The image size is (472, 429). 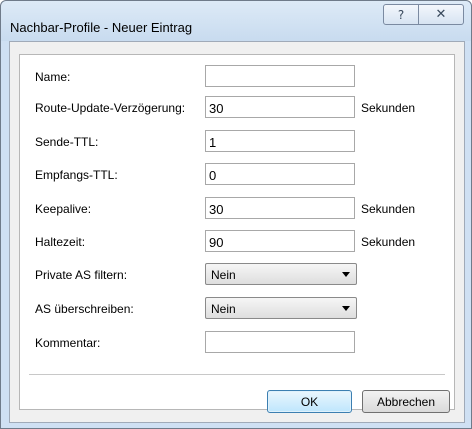 I want to click on hold-time-input, so click(x=280, y=241).